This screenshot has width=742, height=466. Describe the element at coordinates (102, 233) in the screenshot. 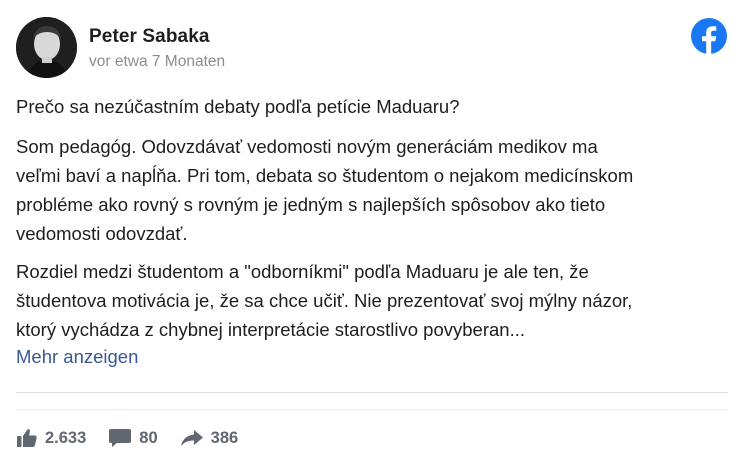

I see `paragraph-line: vedomosti odovzdať.` at that location.